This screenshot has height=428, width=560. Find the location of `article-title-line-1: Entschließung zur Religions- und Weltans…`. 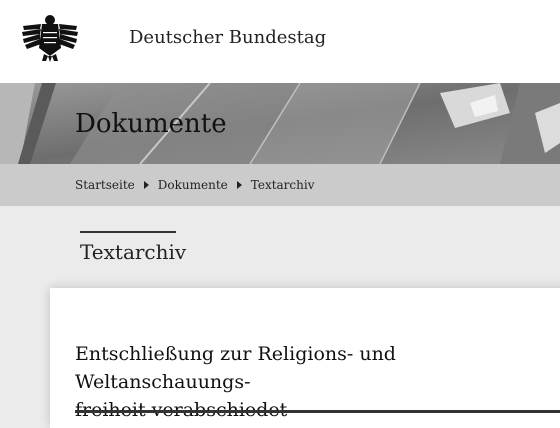

article-title-line-1: Entschließung zur Religions- und Weltans… is located at coordinates (235, 368).